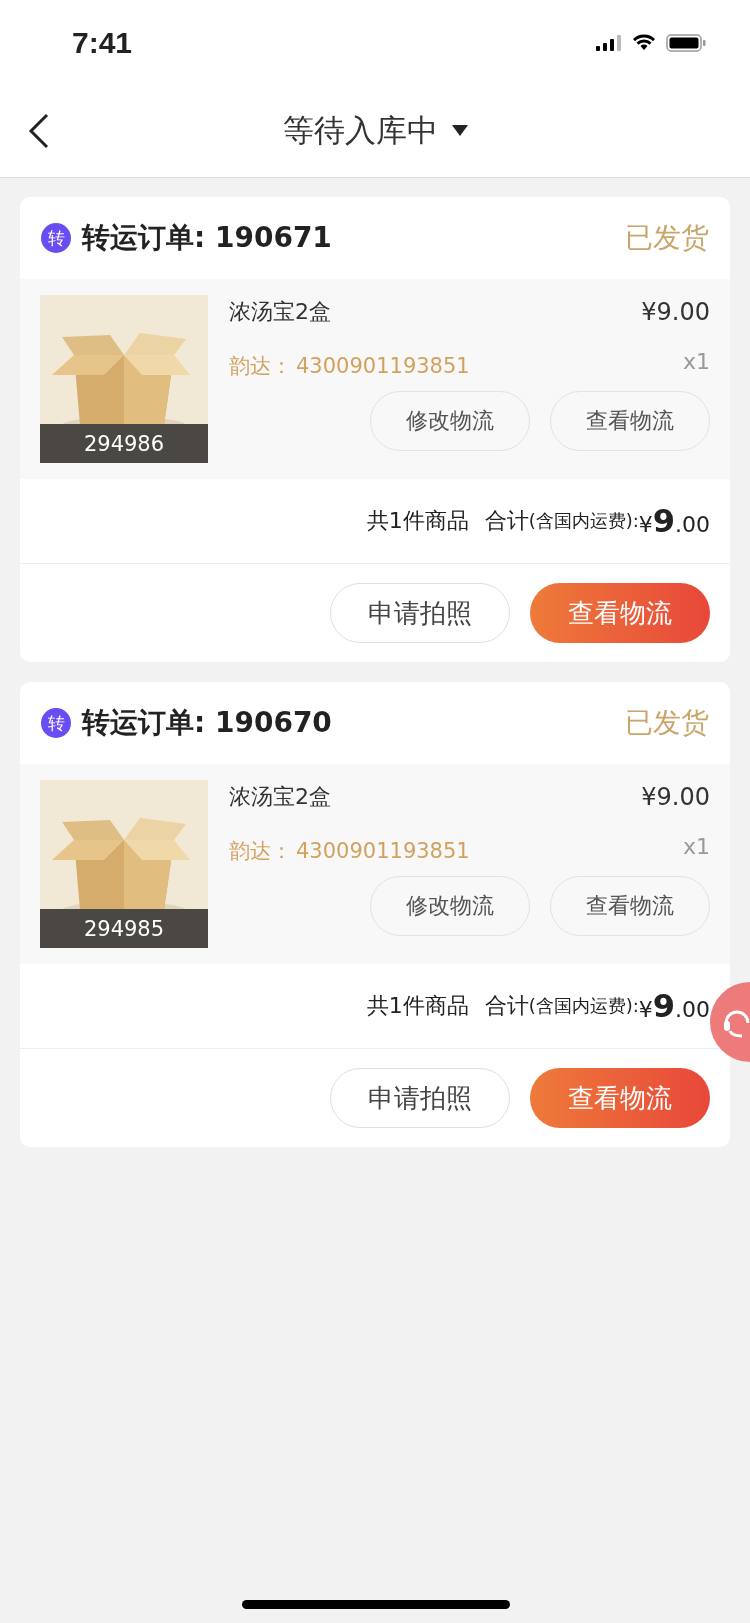 This screenshot has width=750, height=1623. What do you see at coordinates (207, 238) in the screenshot?
I see `order-title: 转运订单: 190671` at bounding box center [207, 238].